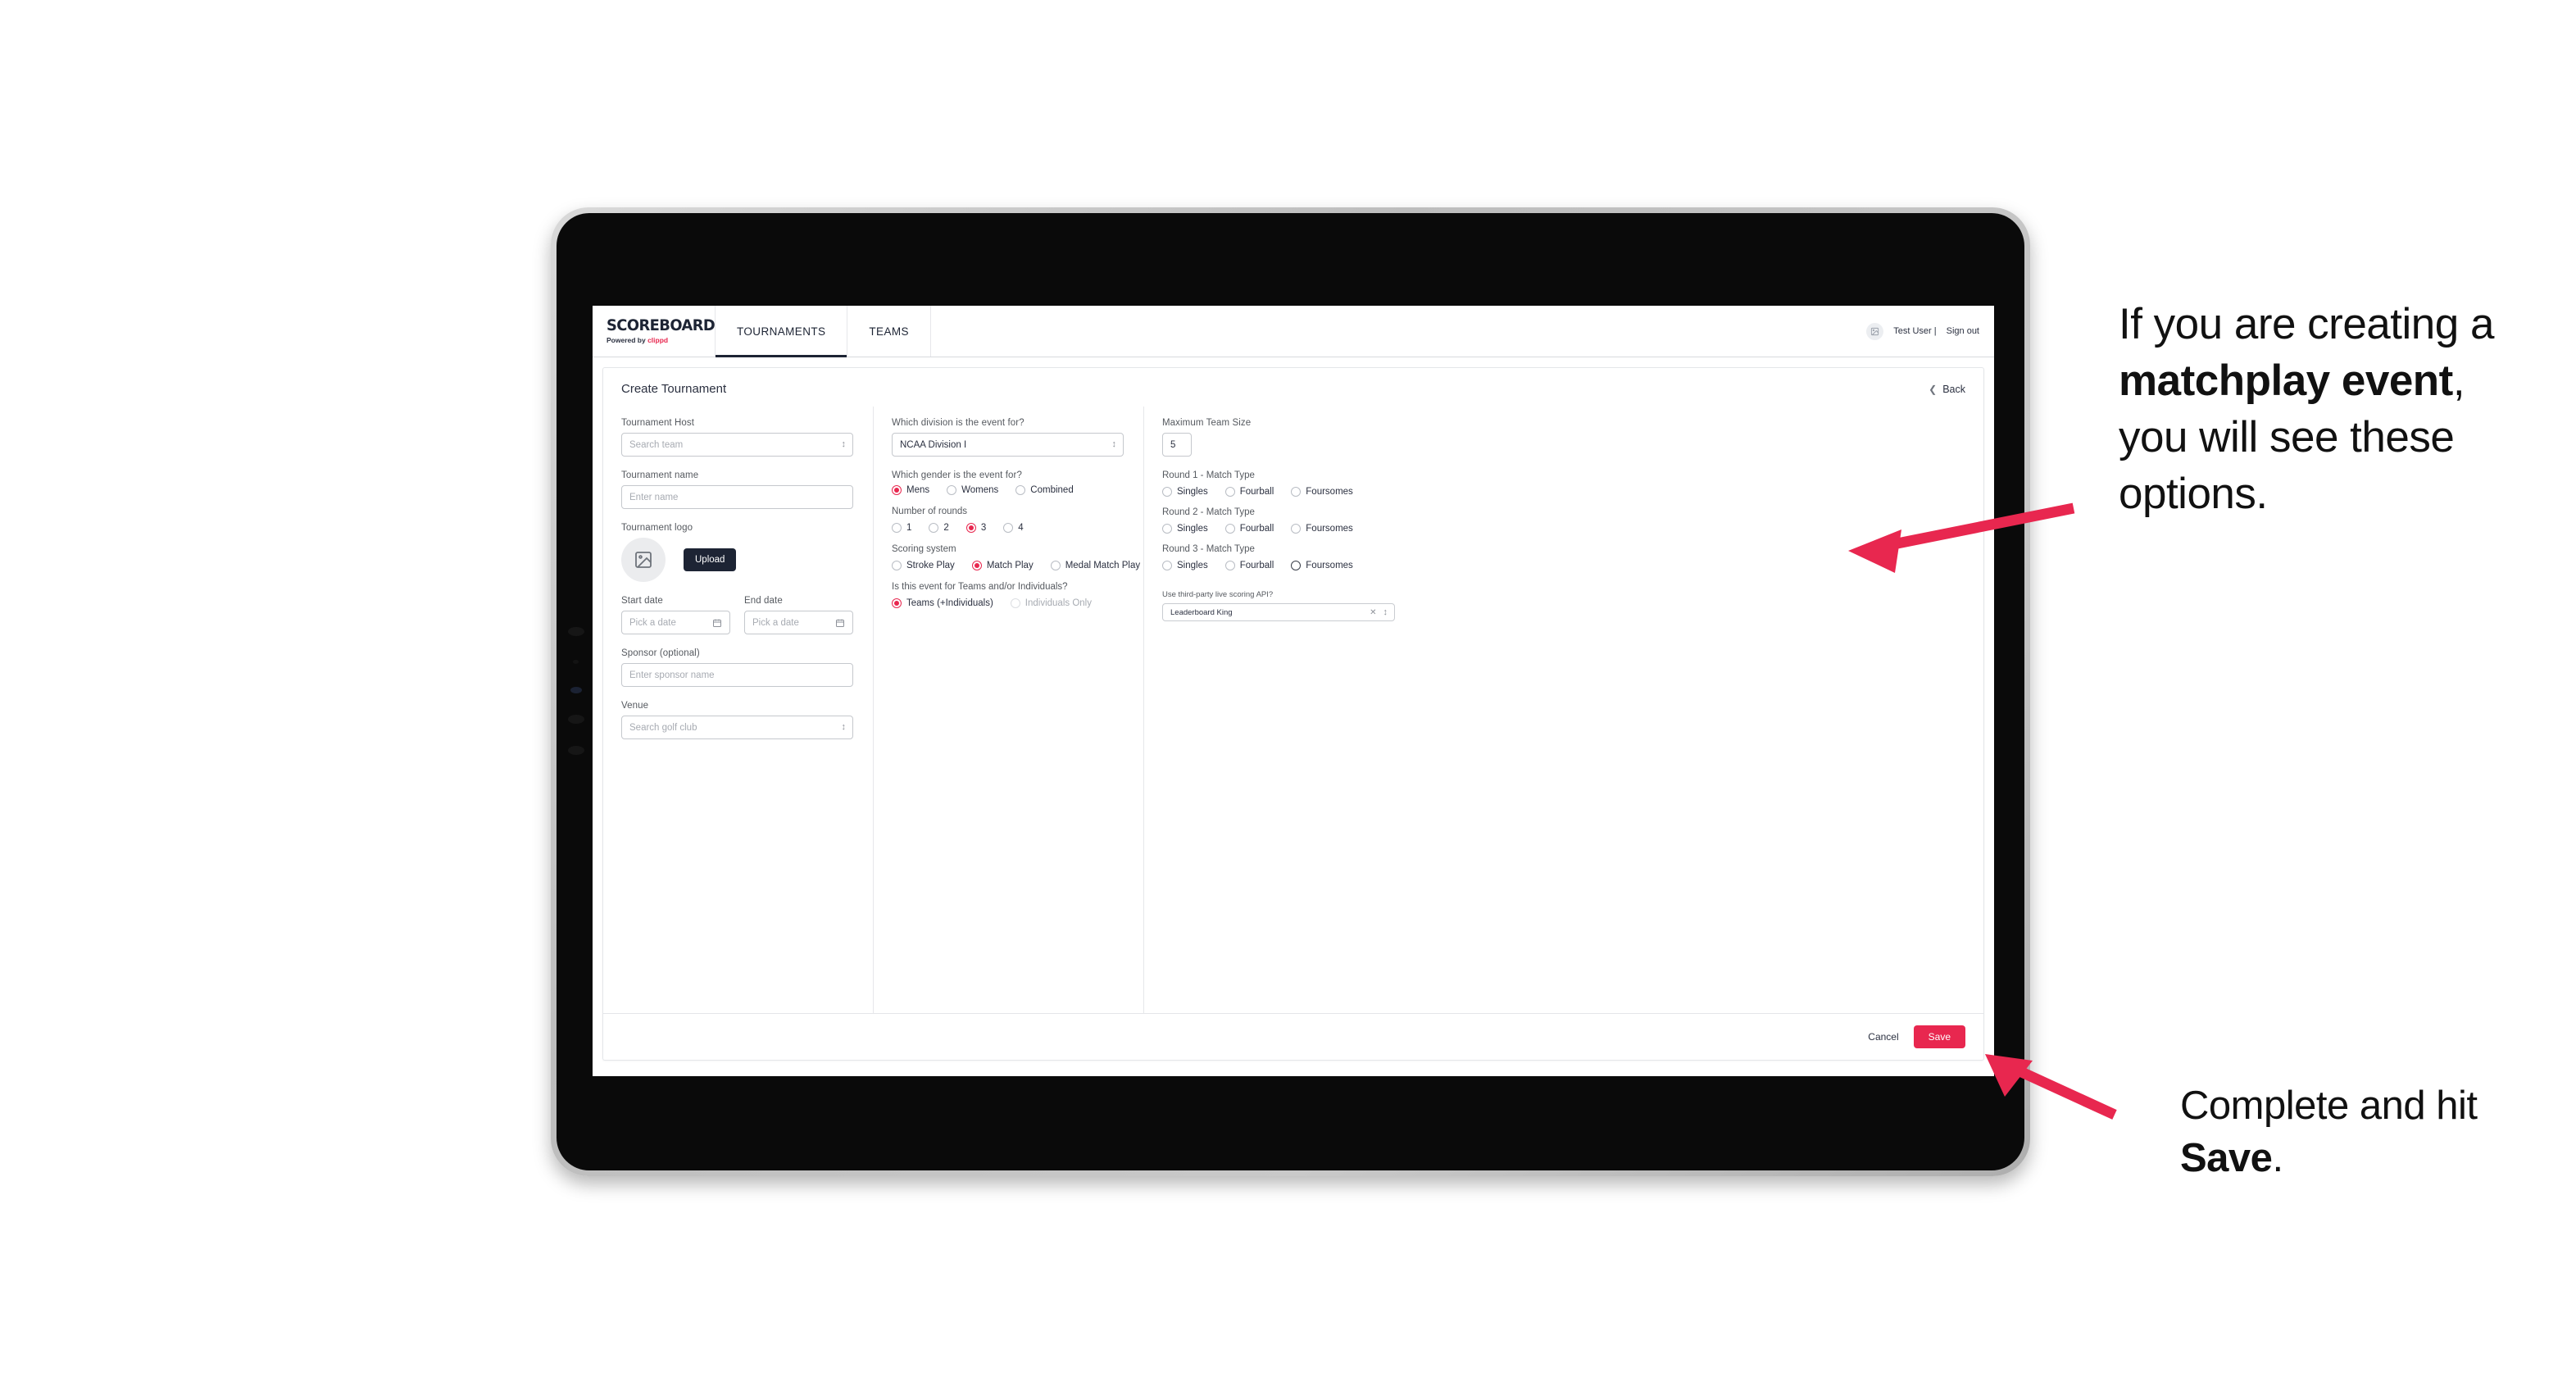 This screenshot has height=1386, width=2576. I want to click on gender-option-womens: Womens, so click(972, 490).